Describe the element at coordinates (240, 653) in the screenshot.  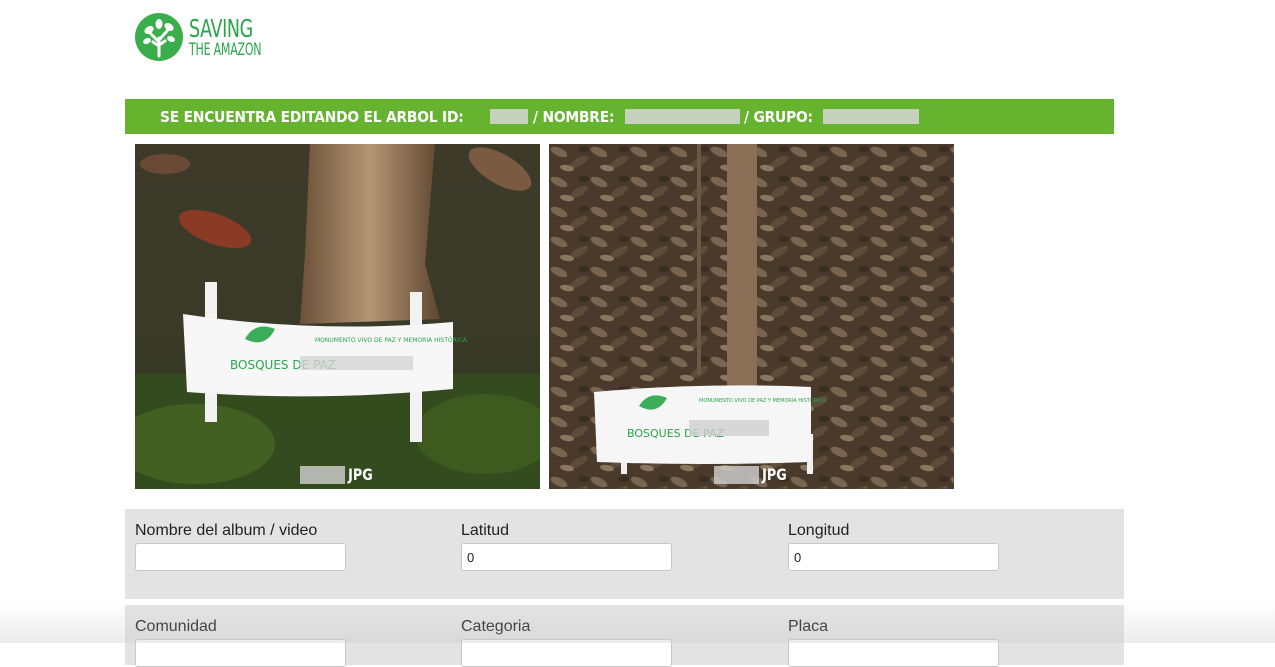
I see `community-input` at that location.